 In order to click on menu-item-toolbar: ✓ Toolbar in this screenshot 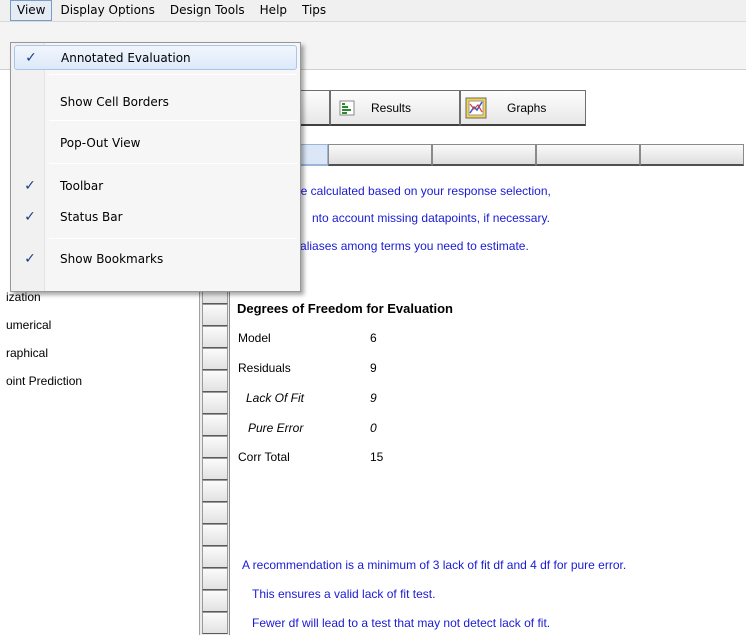, I will do `click(155, 185)`.